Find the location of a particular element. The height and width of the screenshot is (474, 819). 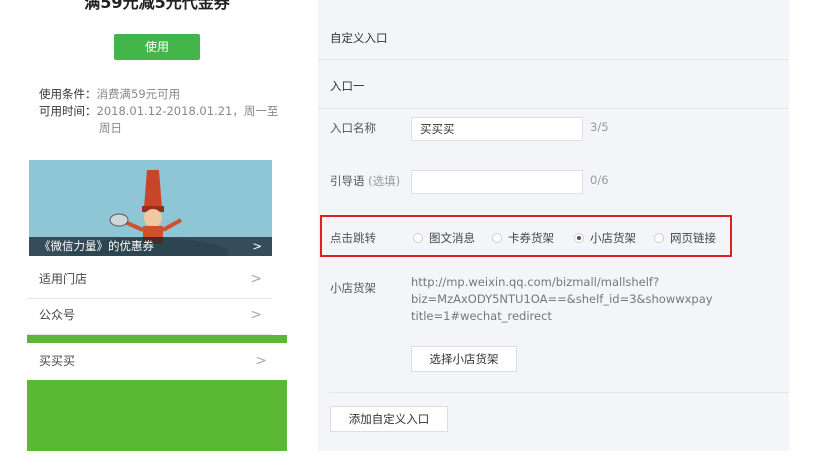

entry-title: 入口一 is located at coordinates (347, 86).